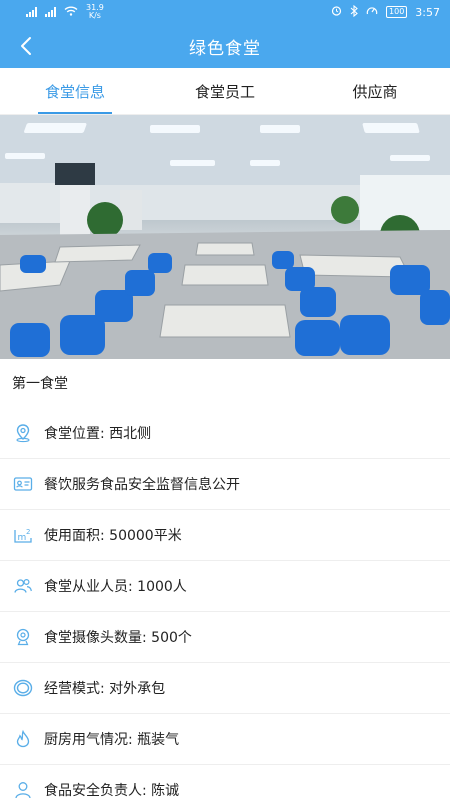 The height and width of the screenshot is (800, 450). Describe the element at coordinates (94, 15) in the screenshot. I see `network-speed-unit: K/s` at that location.